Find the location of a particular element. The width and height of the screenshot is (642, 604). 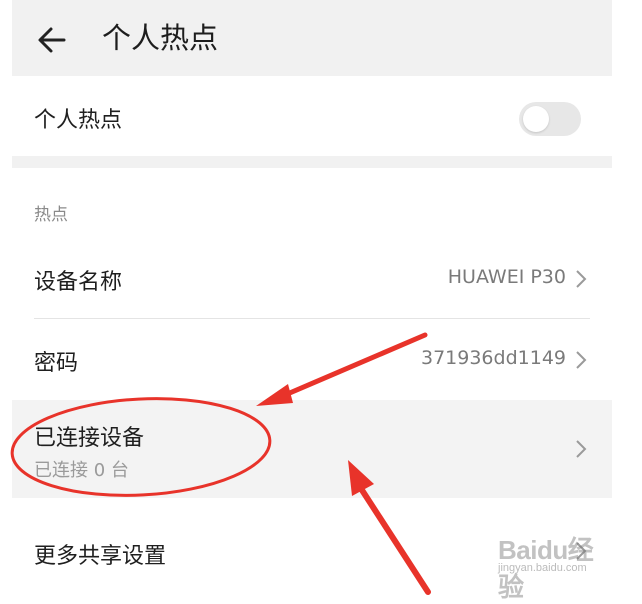

baidu-watermark: Baidu经验 jingyan.baidu.com is located at coordinates (551, 566).